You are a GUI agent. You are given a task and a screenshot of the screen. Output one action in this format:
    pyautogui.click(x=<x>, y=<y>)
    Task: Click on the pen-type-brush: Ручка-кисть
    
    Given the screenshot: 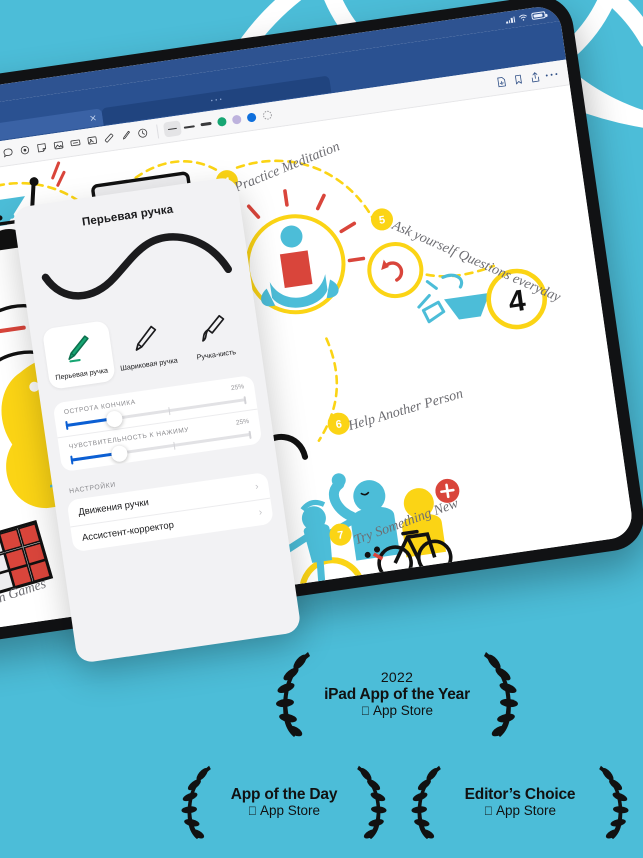 What is the action you would take?
    pyautogui.click(x=214, y=336)
    